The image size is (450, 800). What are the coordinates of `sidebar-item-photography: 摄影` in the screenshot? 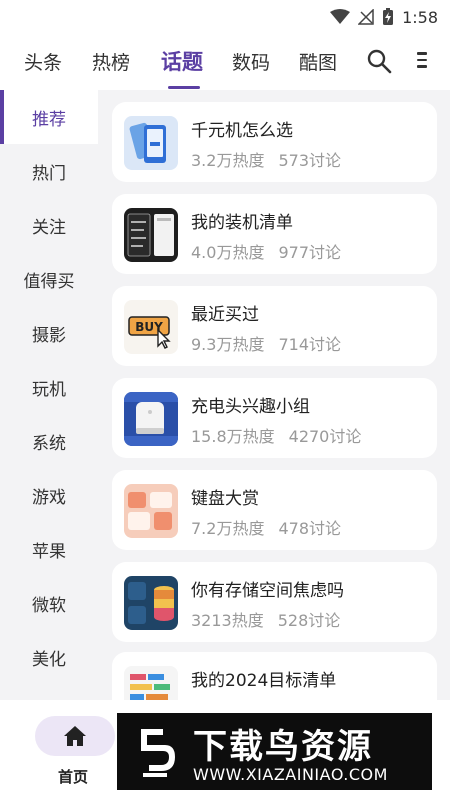 It's located at (49, 333).